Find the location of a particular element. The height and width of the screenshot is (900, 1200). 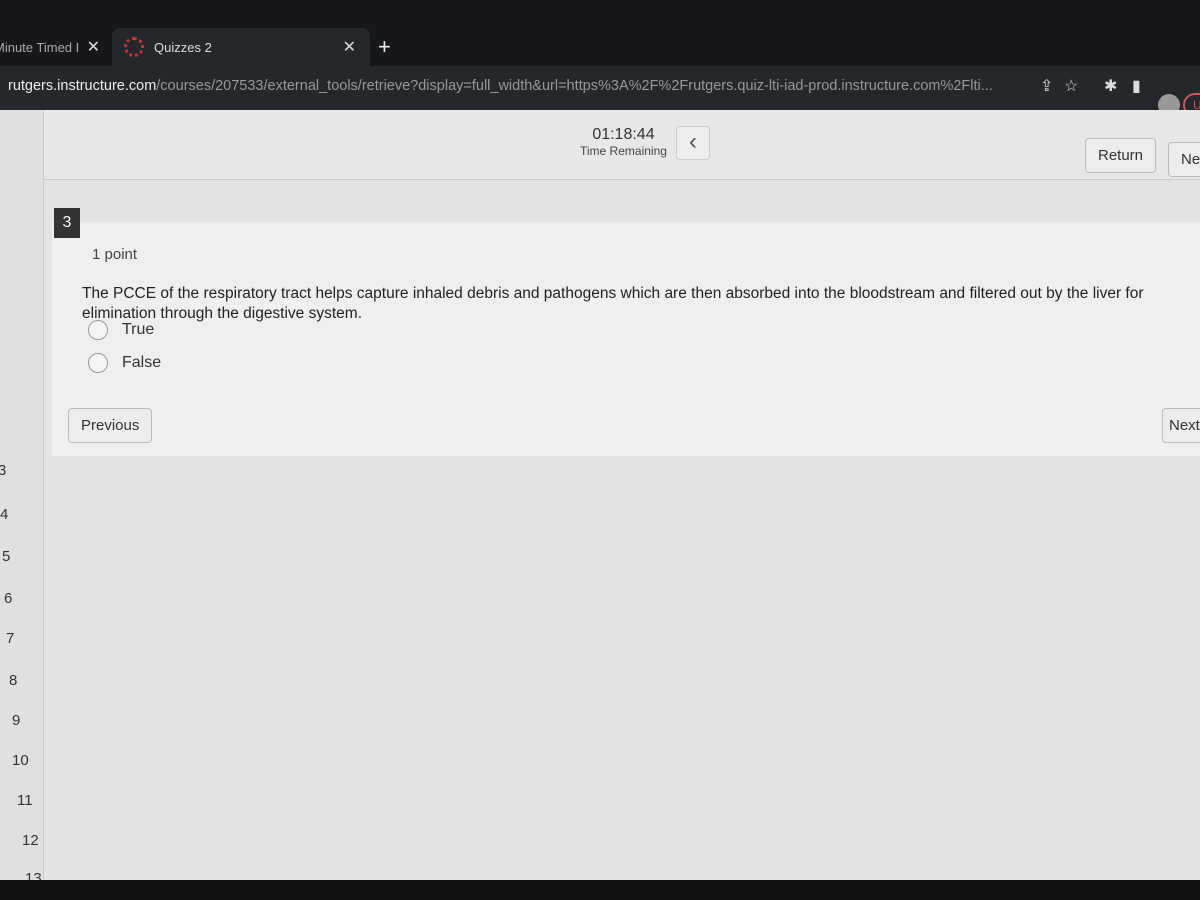

previous-button: Previous is located at coordinates (110, 425).